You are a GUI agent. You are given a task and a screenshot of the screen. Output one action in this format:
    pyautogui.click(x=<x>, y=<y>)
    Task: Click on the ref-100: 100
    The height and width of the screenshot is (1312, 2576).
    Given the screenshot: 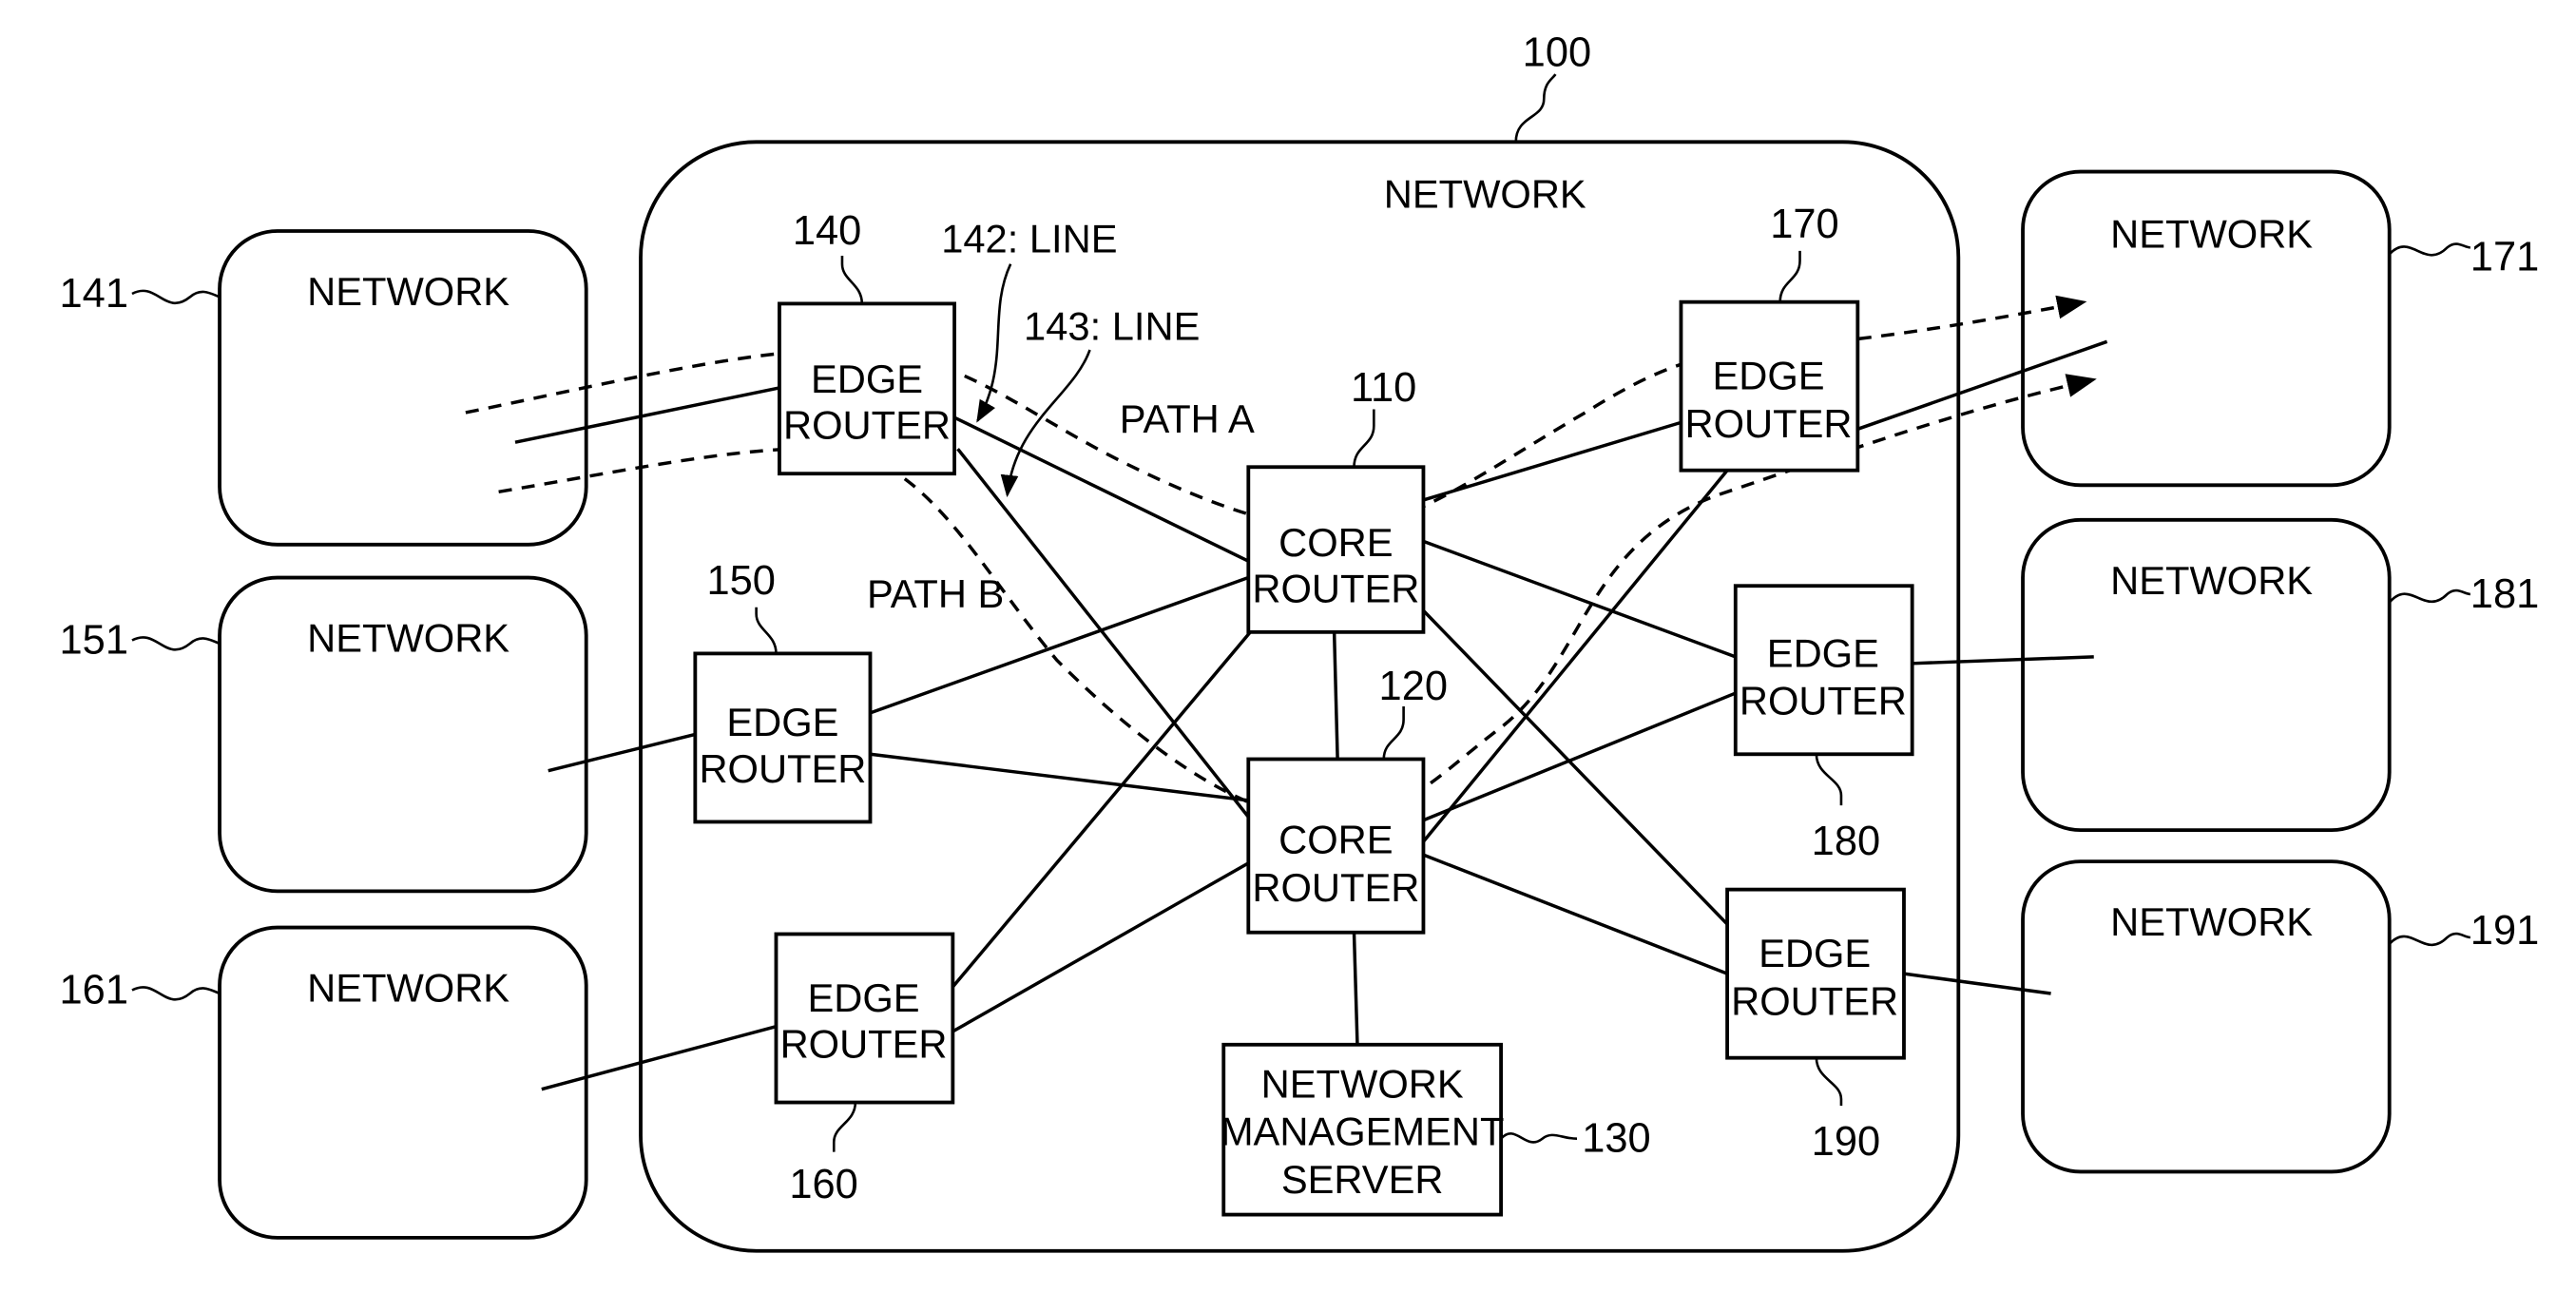 What is the action you would take?
    pyautogui.click(x=1557, y=52)
    